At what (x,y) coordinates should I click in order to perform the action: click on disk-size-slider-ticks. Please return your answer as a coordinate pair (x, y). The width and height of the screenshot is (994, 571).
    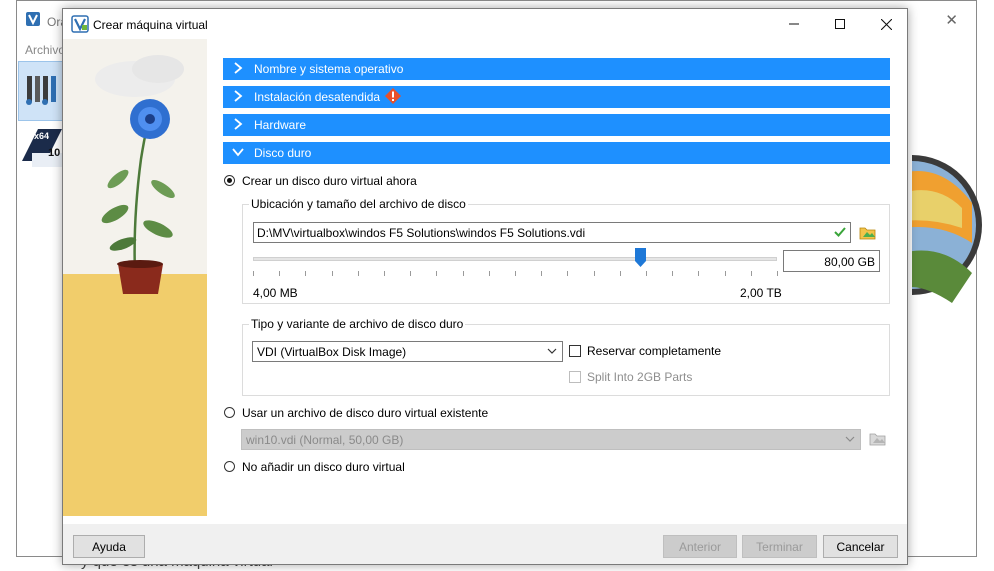
    Looking at the image, I should click on (515, 274).